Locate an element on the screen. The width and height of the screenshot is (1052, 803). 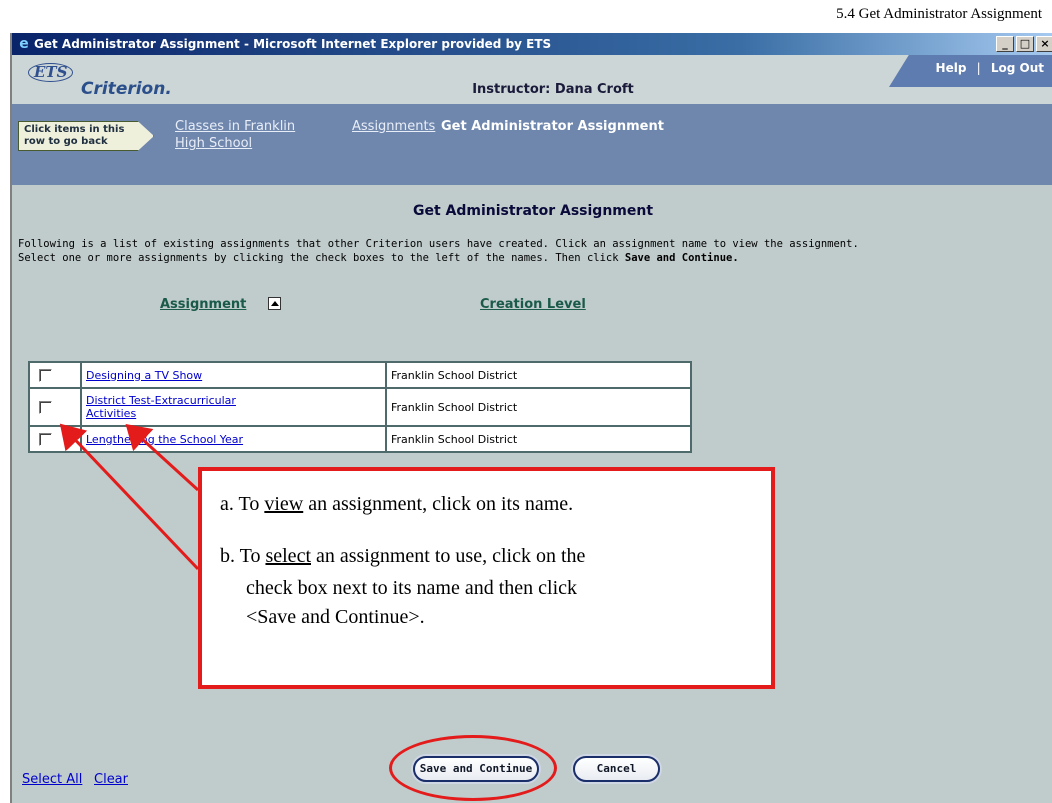
assignment-name-link-line2: Activities is located at coordinates (233, 413).